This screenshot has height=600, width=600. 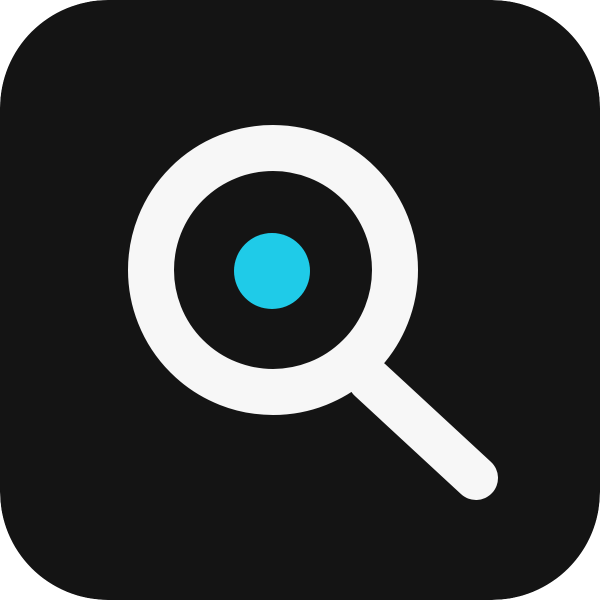 I want to click on lens-dot, so click(x=272, y=271).